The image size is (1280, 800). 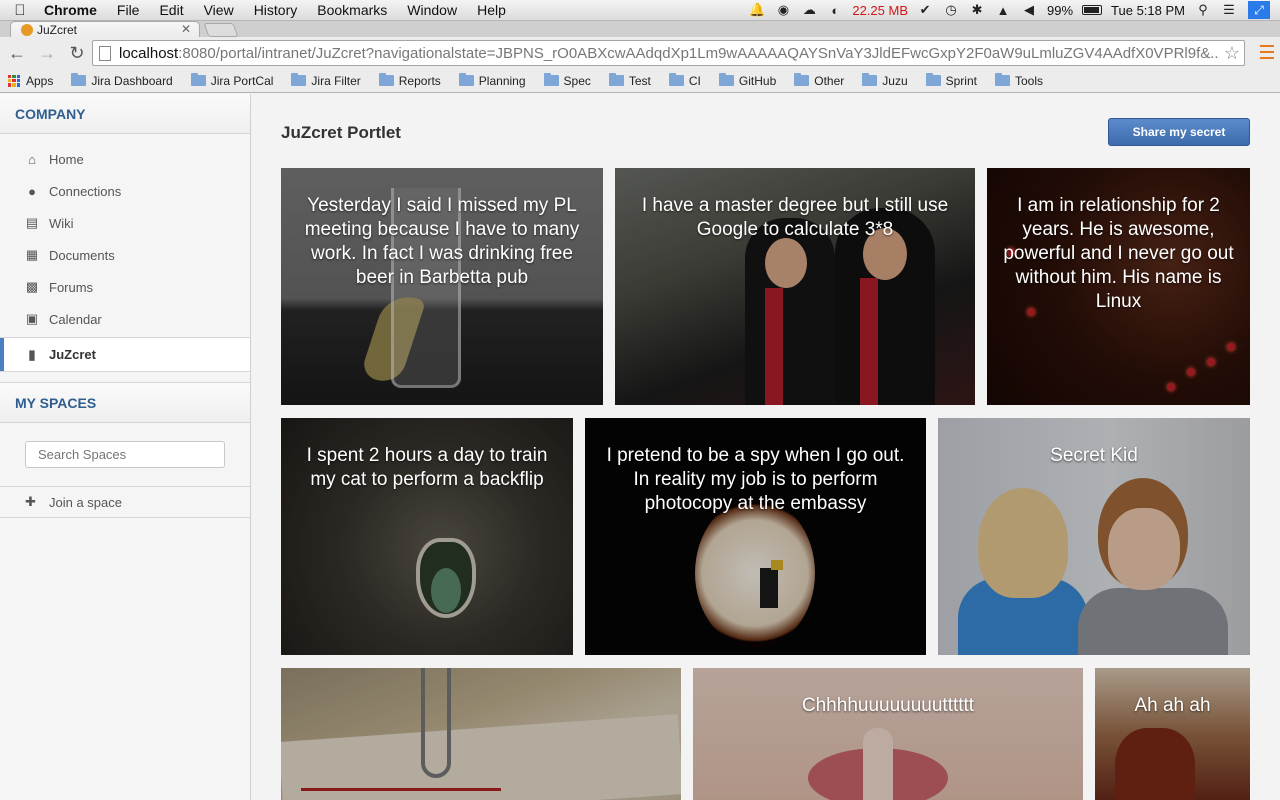 What do you see at coordinates (629, 80) in the screenshot?
I see `bookmark-folder: Test` at bounding box center [629, 80].